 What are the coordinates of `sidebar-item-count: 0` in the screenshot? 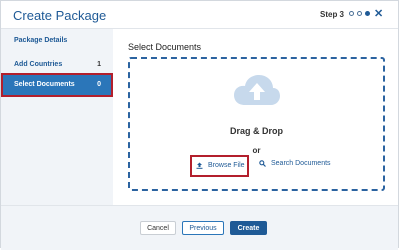 It's located at (99, 84).